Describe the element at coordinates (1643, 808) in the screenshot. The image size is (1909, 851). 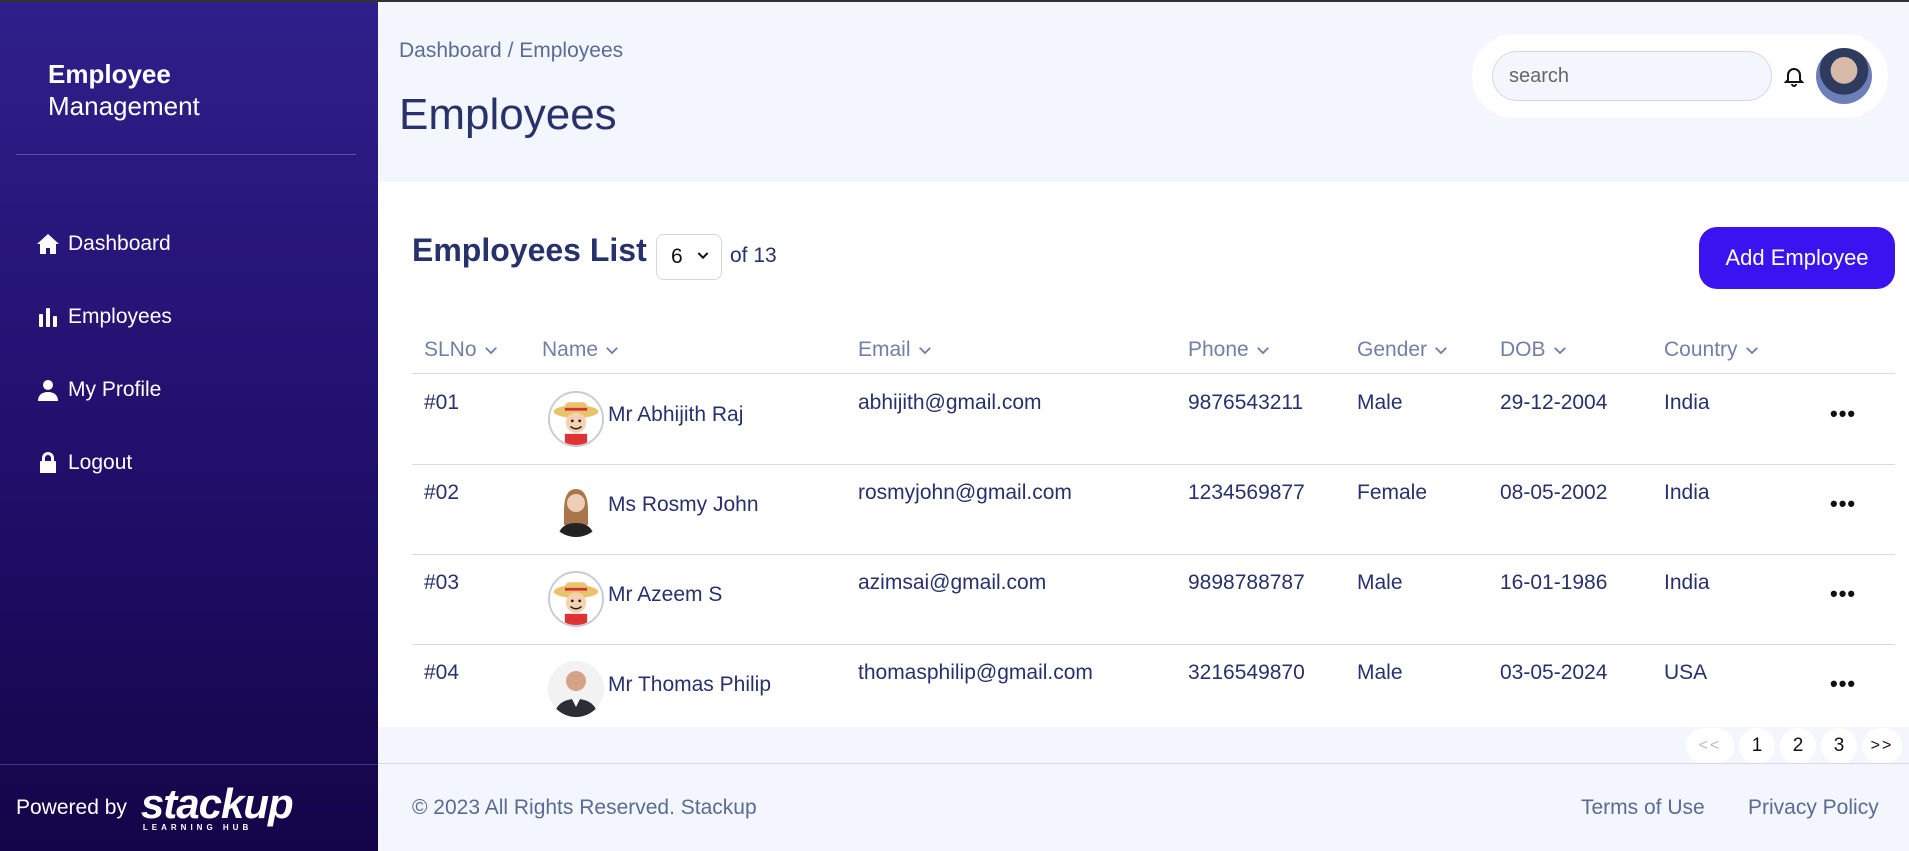
I see `terms-link: Terms of Use` at that location.